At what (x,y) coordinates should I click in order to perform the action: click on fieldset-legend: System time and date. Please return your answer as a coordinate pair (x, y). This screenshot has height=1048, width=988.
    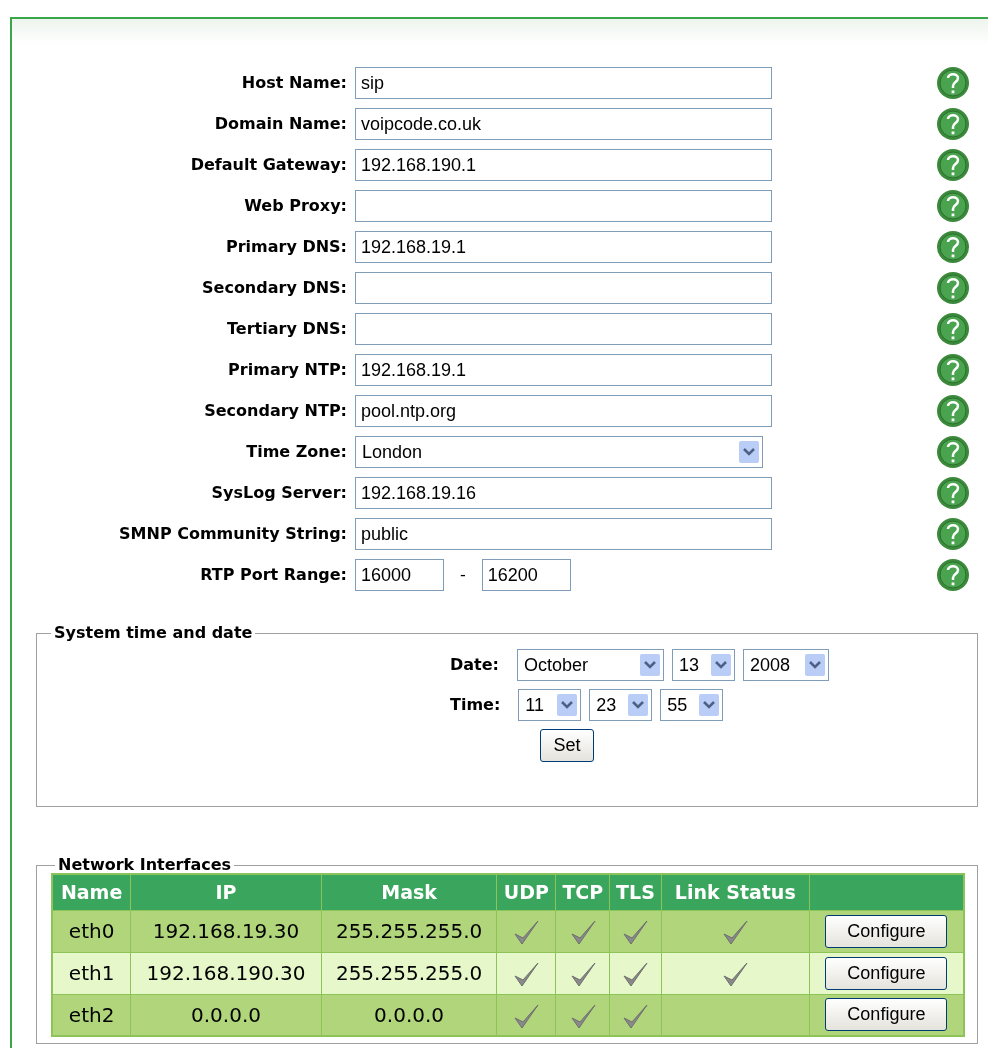
    Looking at the image, I should click on (153, 633).